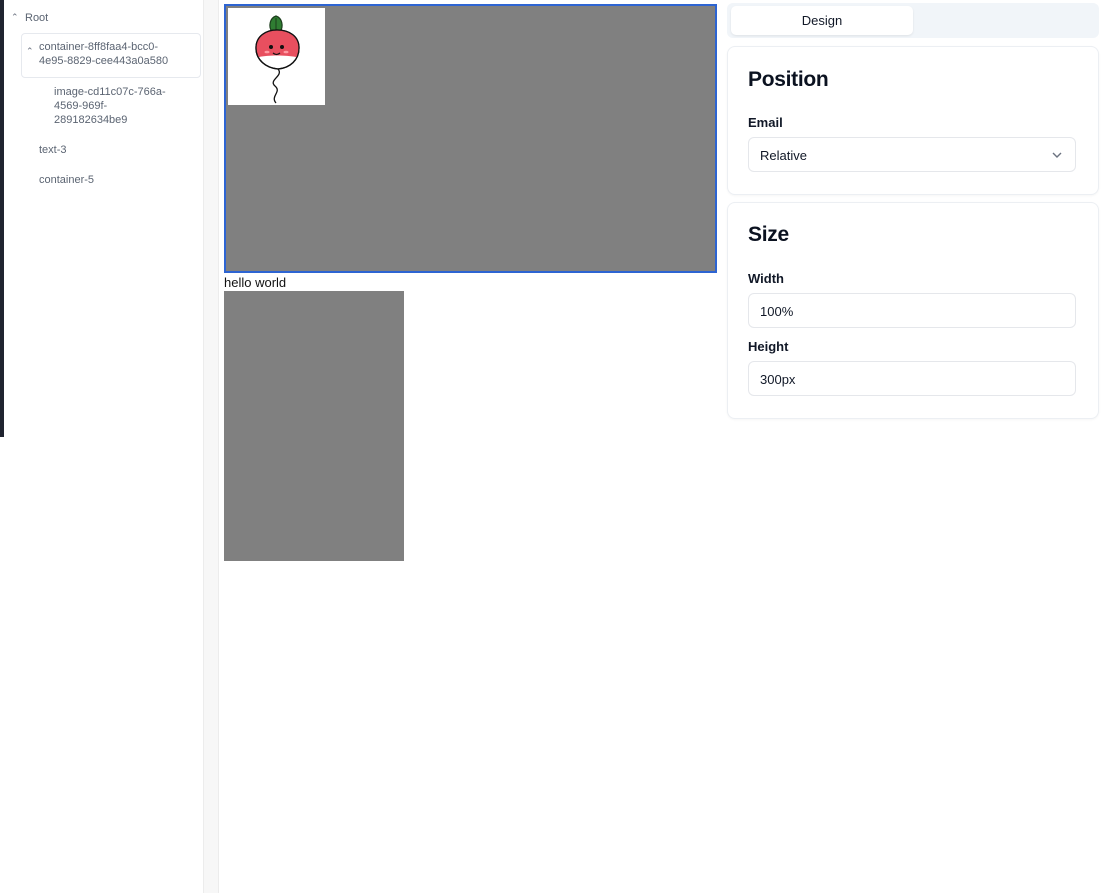 The width and height of the screenshot is (1111, 893). I want to click on tree-item-root: Root, so click(36, 18).